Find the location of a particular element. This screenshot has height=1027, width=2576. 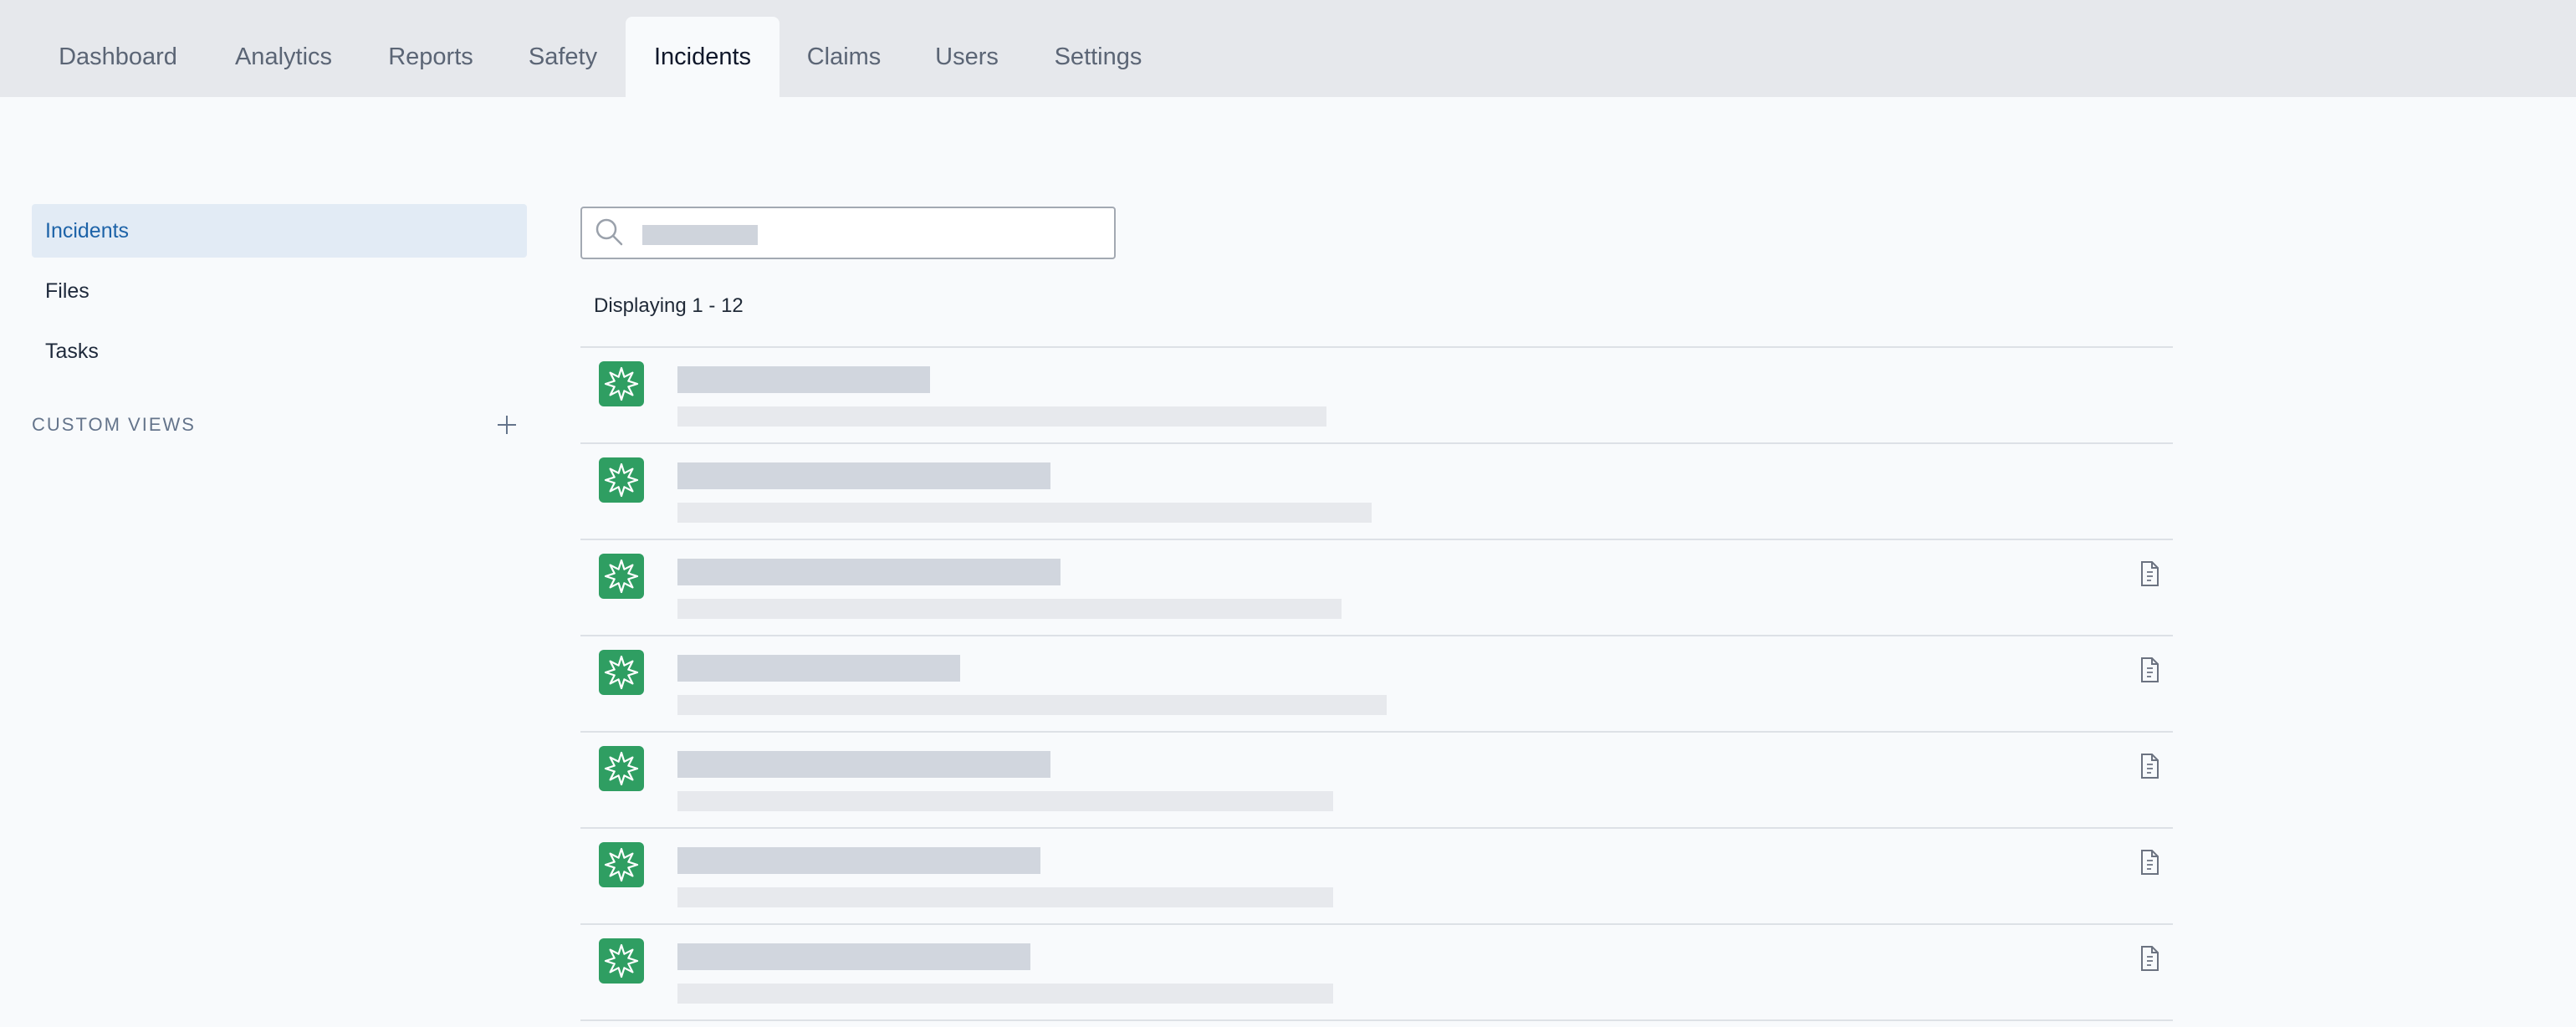

search-box is located at coordinates (848, 233).